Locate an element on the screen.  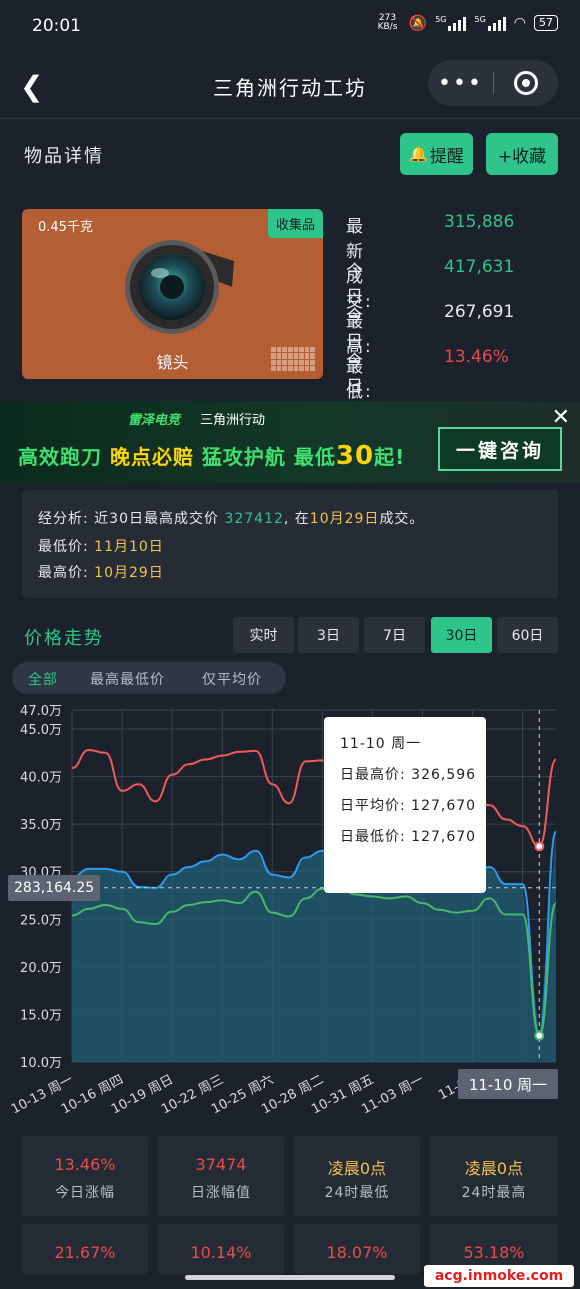
summary-card: 13.46% 今日涨幅 is located at coordinates (85, 1176).